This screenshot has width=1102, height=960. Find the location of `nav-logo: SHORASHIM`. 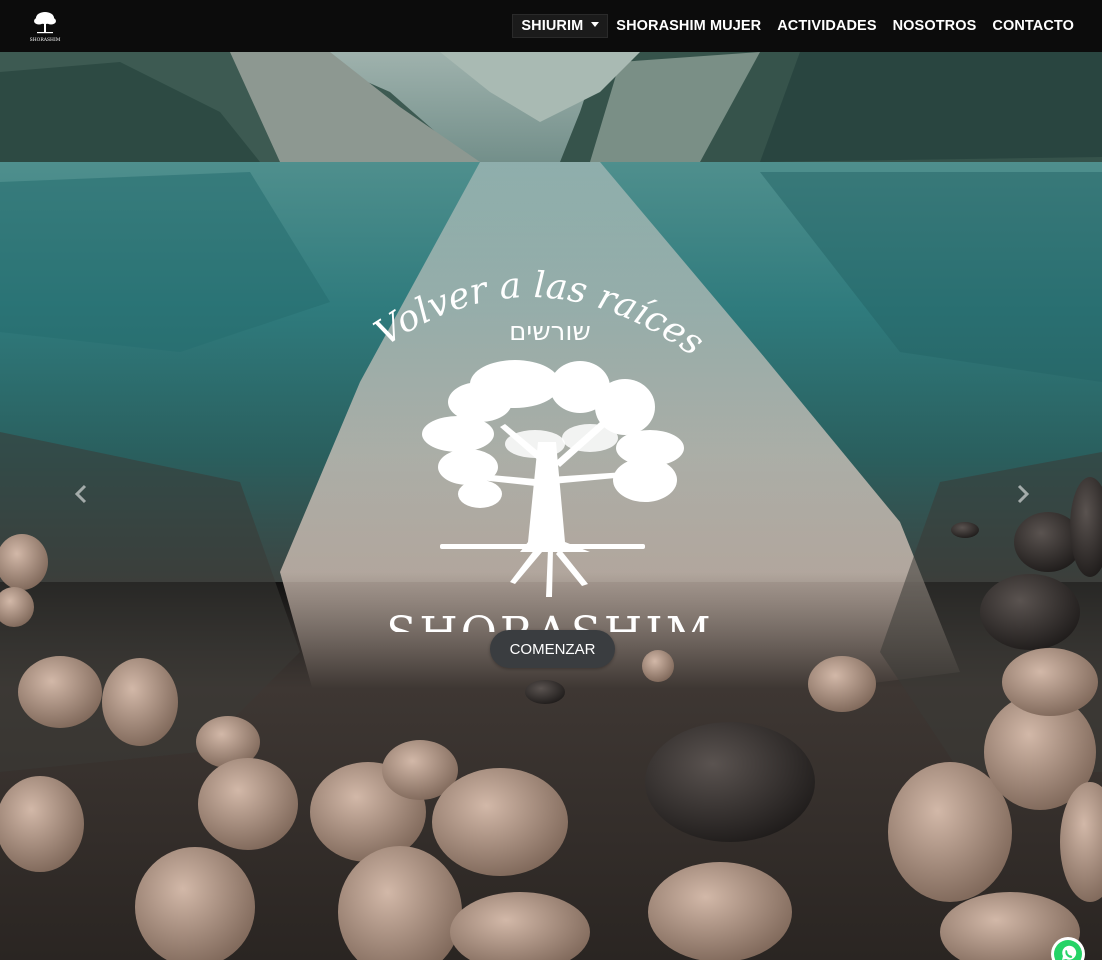

nav-logo: SHORASHIM is located at coordinates (45, 26).